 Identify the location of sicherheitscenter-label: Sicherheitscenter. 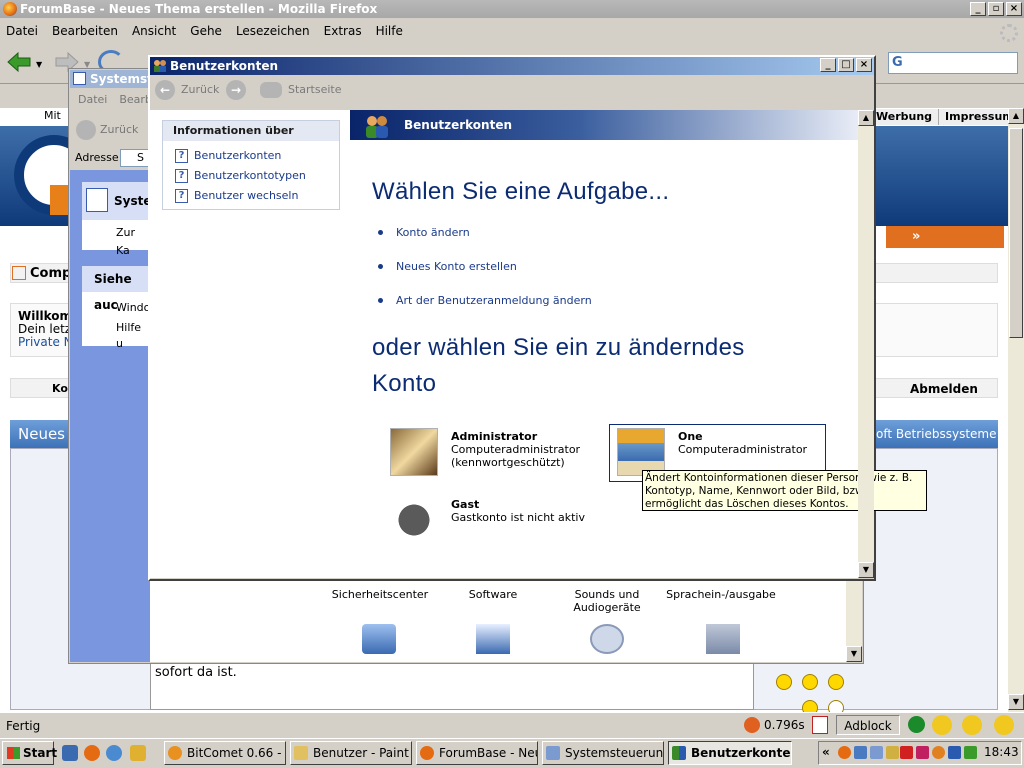
(380, 594).